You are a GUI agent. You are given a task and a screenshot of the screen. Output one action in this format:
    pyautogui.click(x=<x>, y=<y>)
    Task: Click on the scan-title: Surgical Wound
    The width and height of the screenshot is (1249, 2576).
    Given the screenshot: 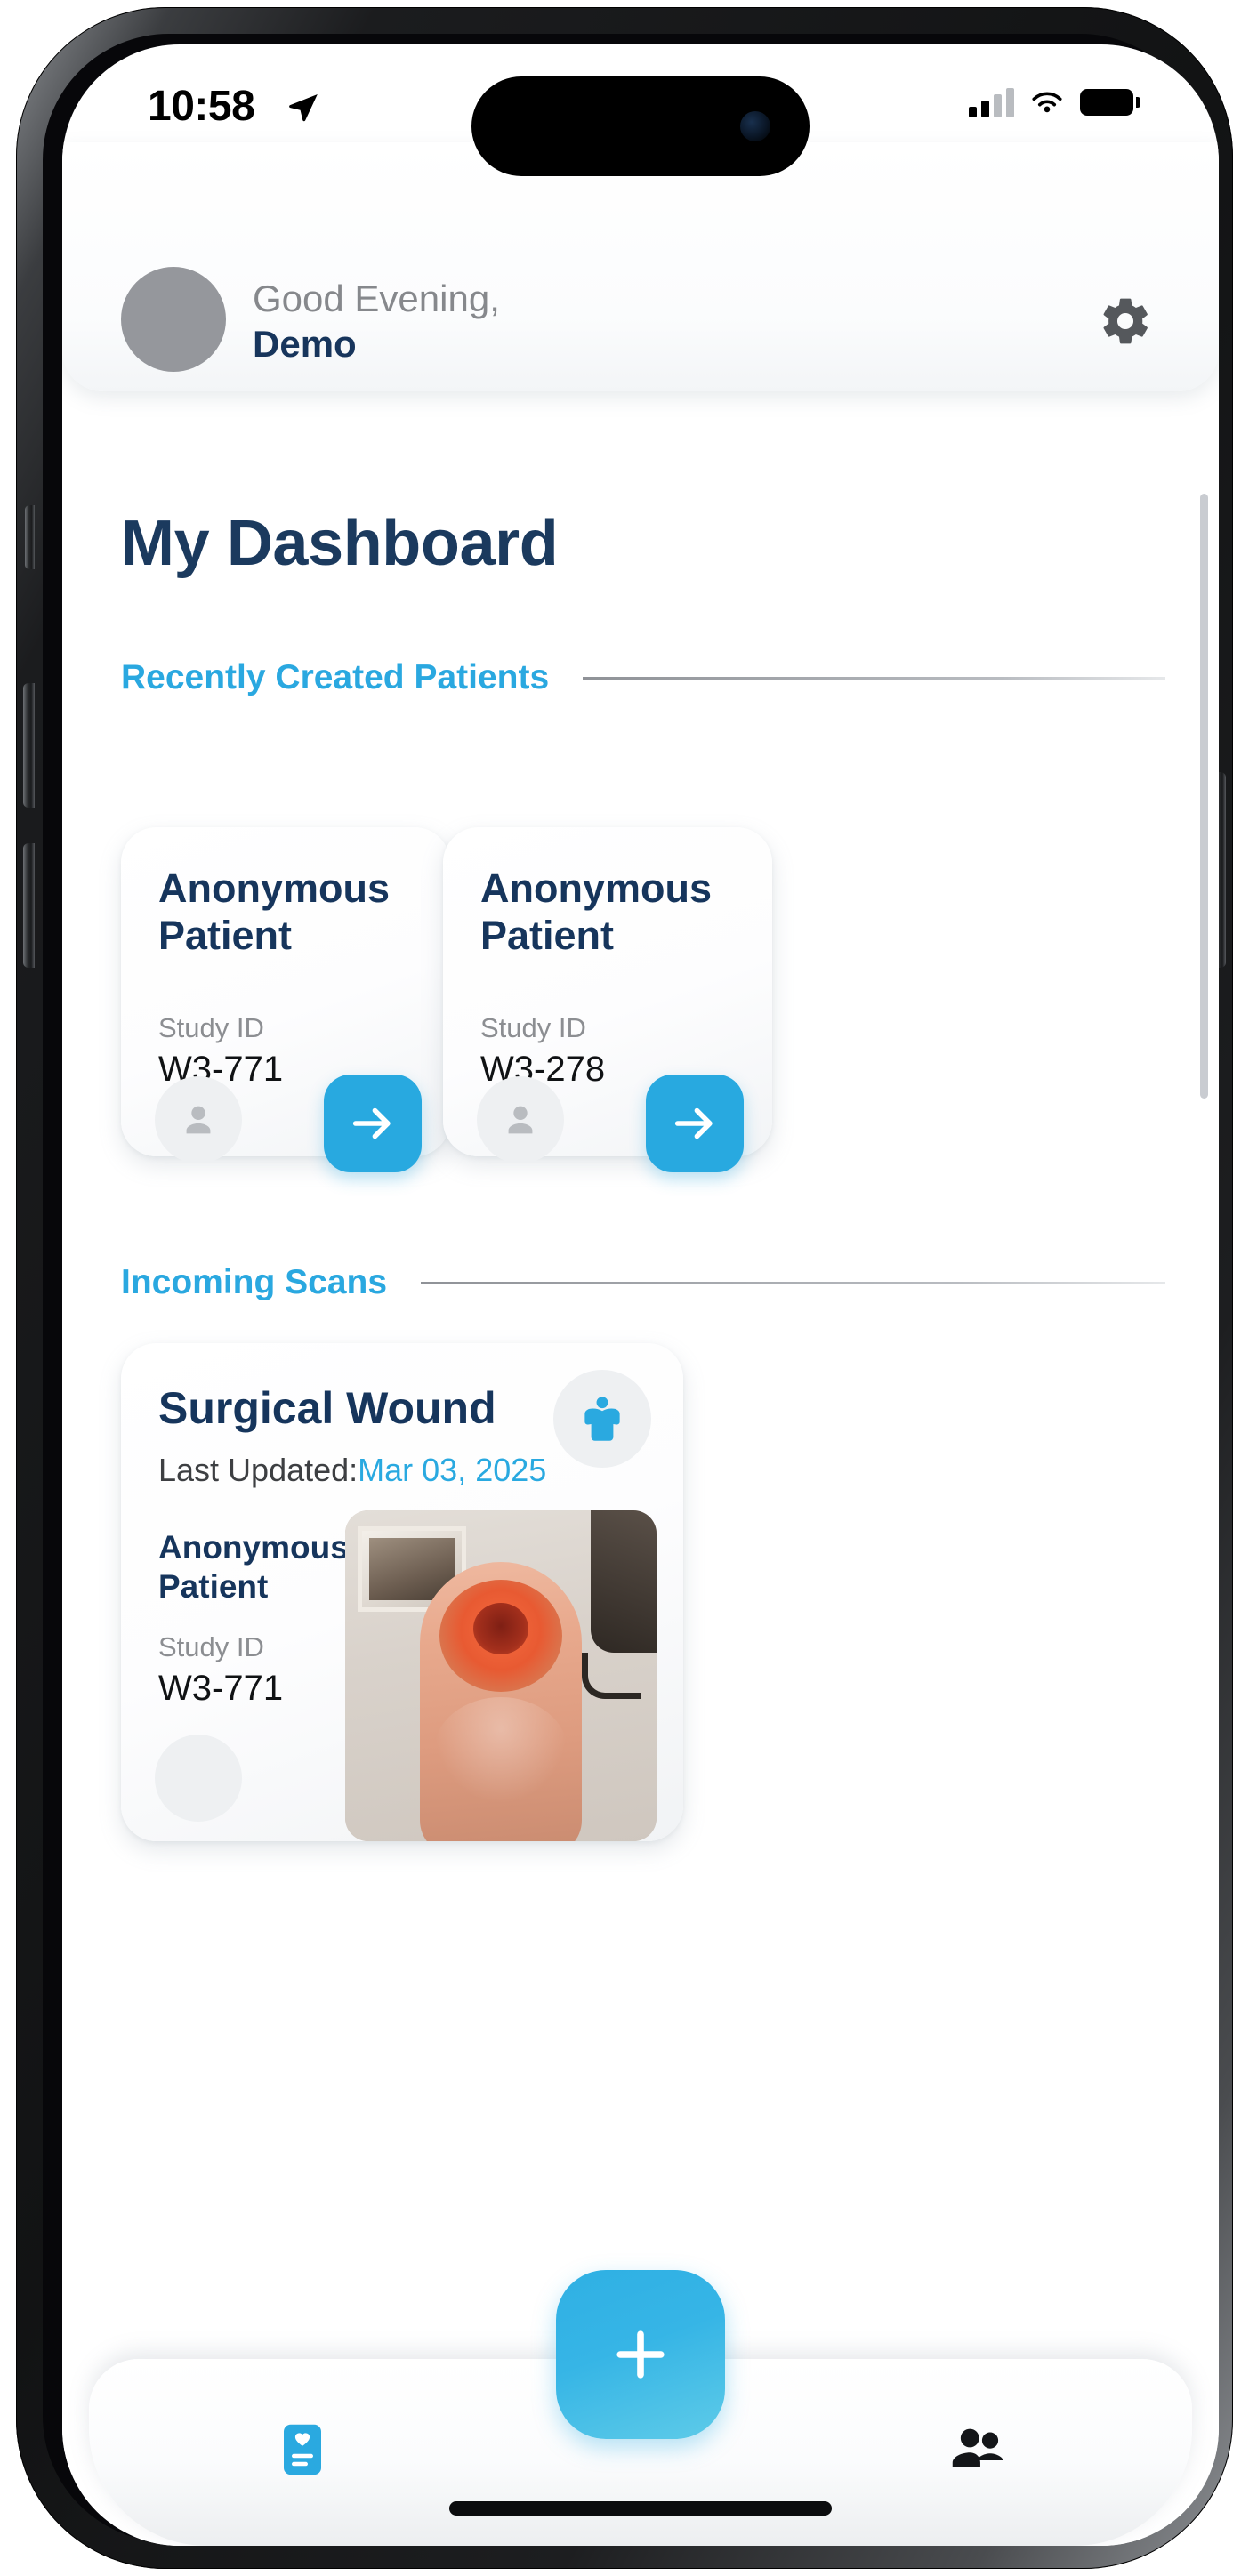 What is the action you would take?
    pyautogui.click(x=327, y=1408)
    